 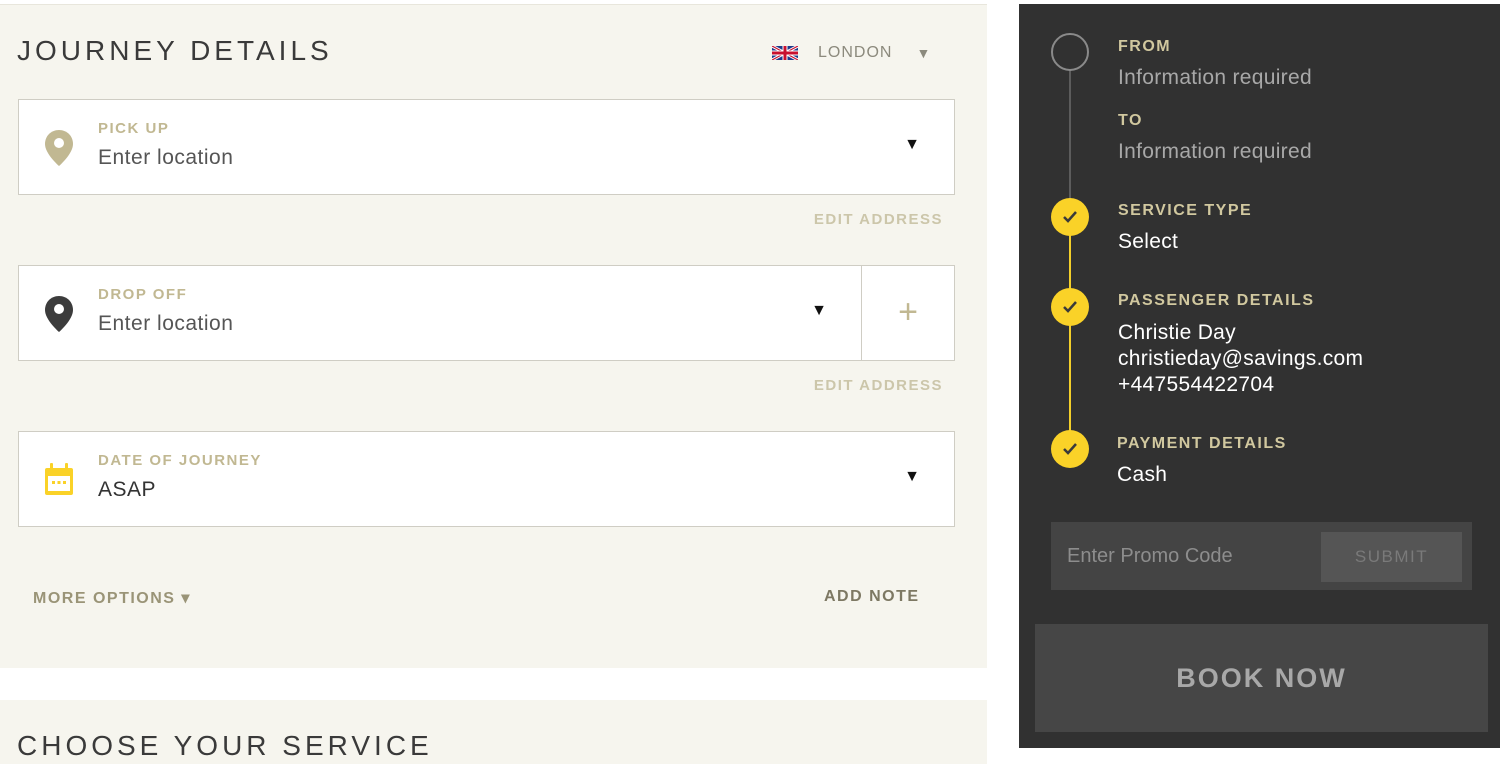 What do you see at coordinates (785, 53) in the screenshot?
I see `uk-flag-icon` at bounding box center [785, 53].